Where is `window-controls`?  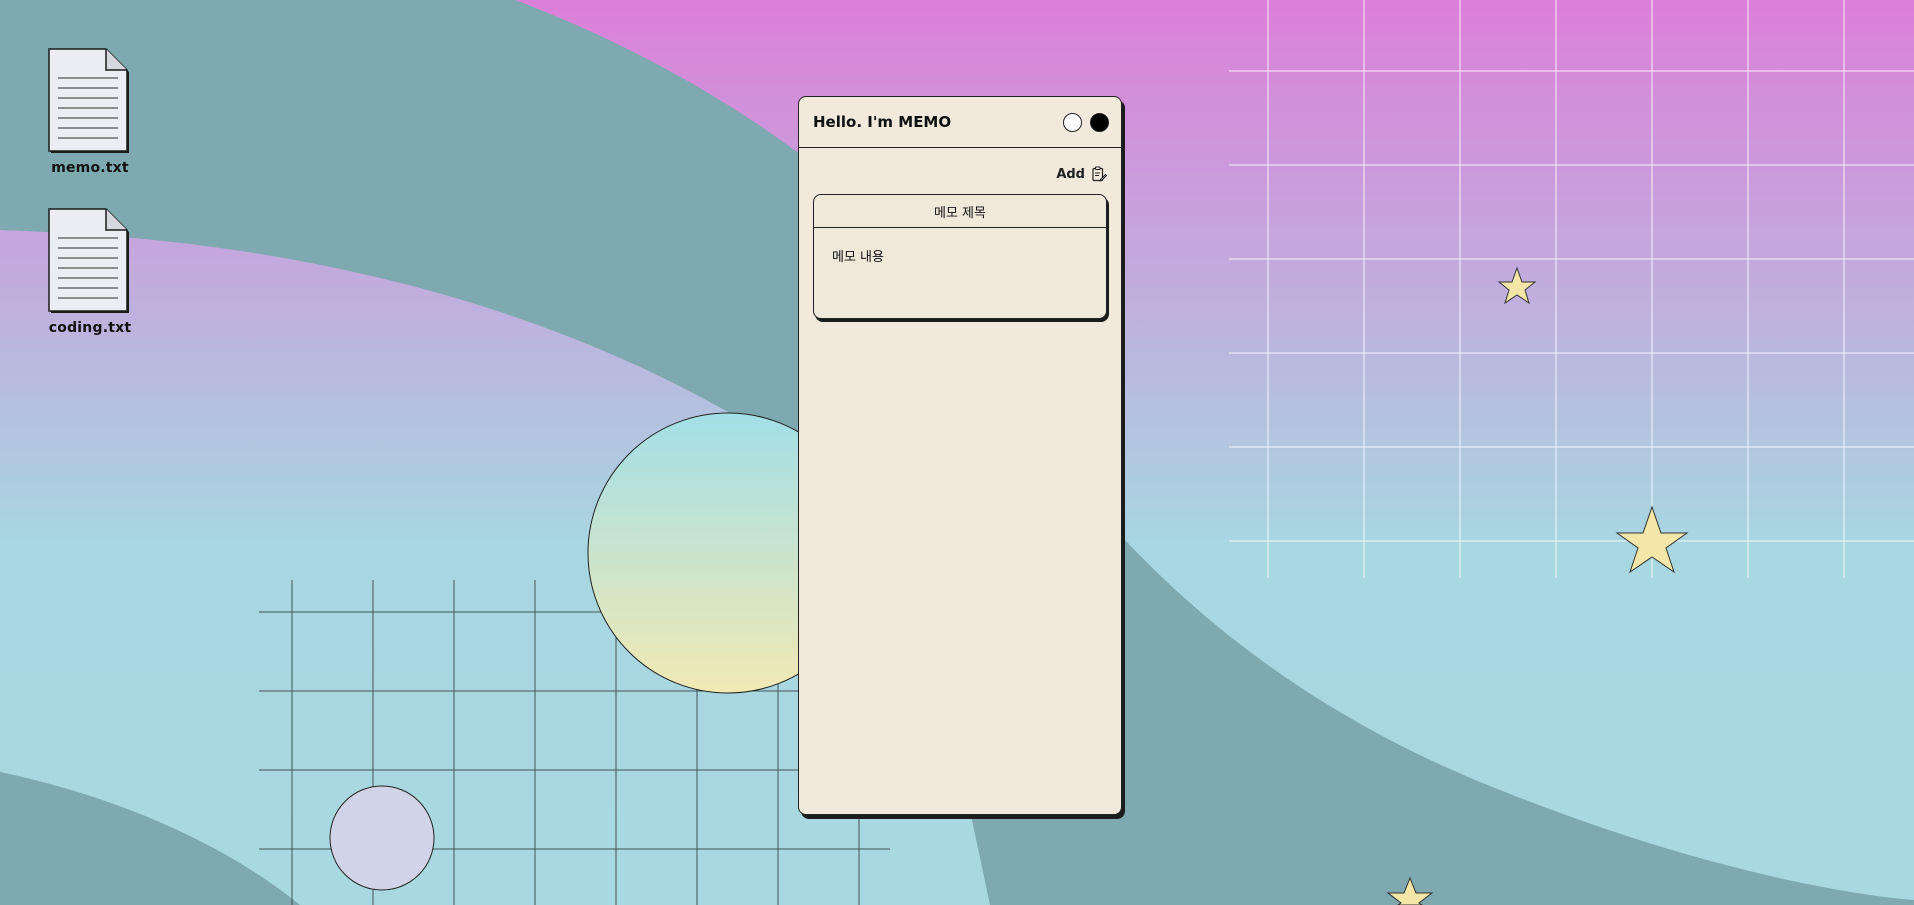
window-controls is located at coordinates (1086, 122).